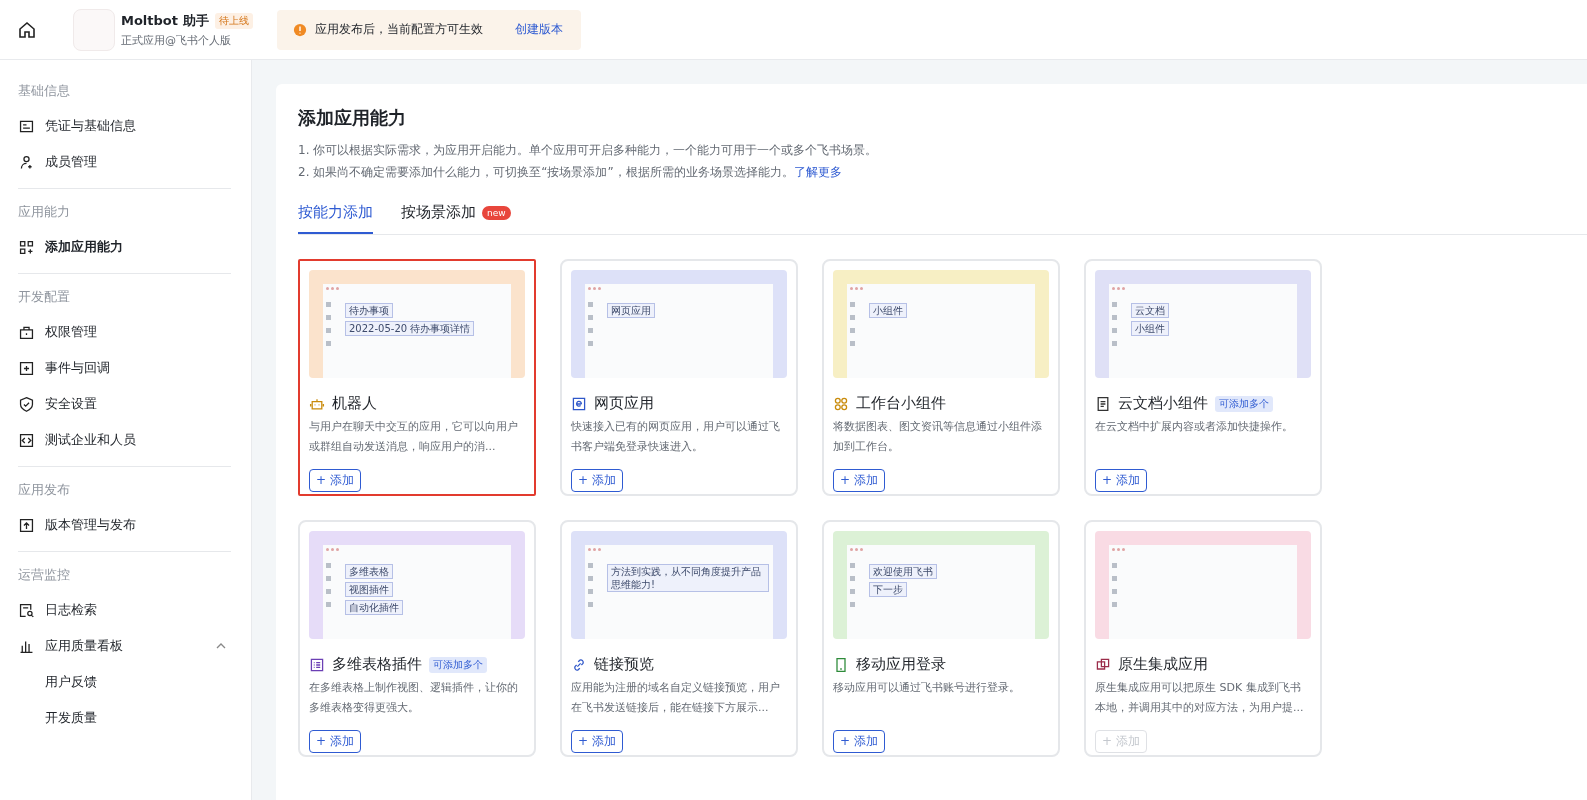 The height and width of the screenshot is (800, 1587). Describe the element at coordinates (1163, 403) in the screenshot. I see `card-title: 云文档小组件` at that location.